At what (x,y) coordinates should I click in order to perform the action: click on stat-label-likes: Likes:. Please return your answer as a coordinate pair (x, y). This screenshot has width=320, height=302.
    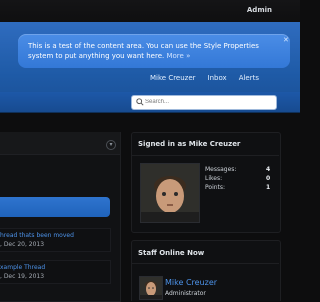
    Looking at the image, I should click on (214, 178).